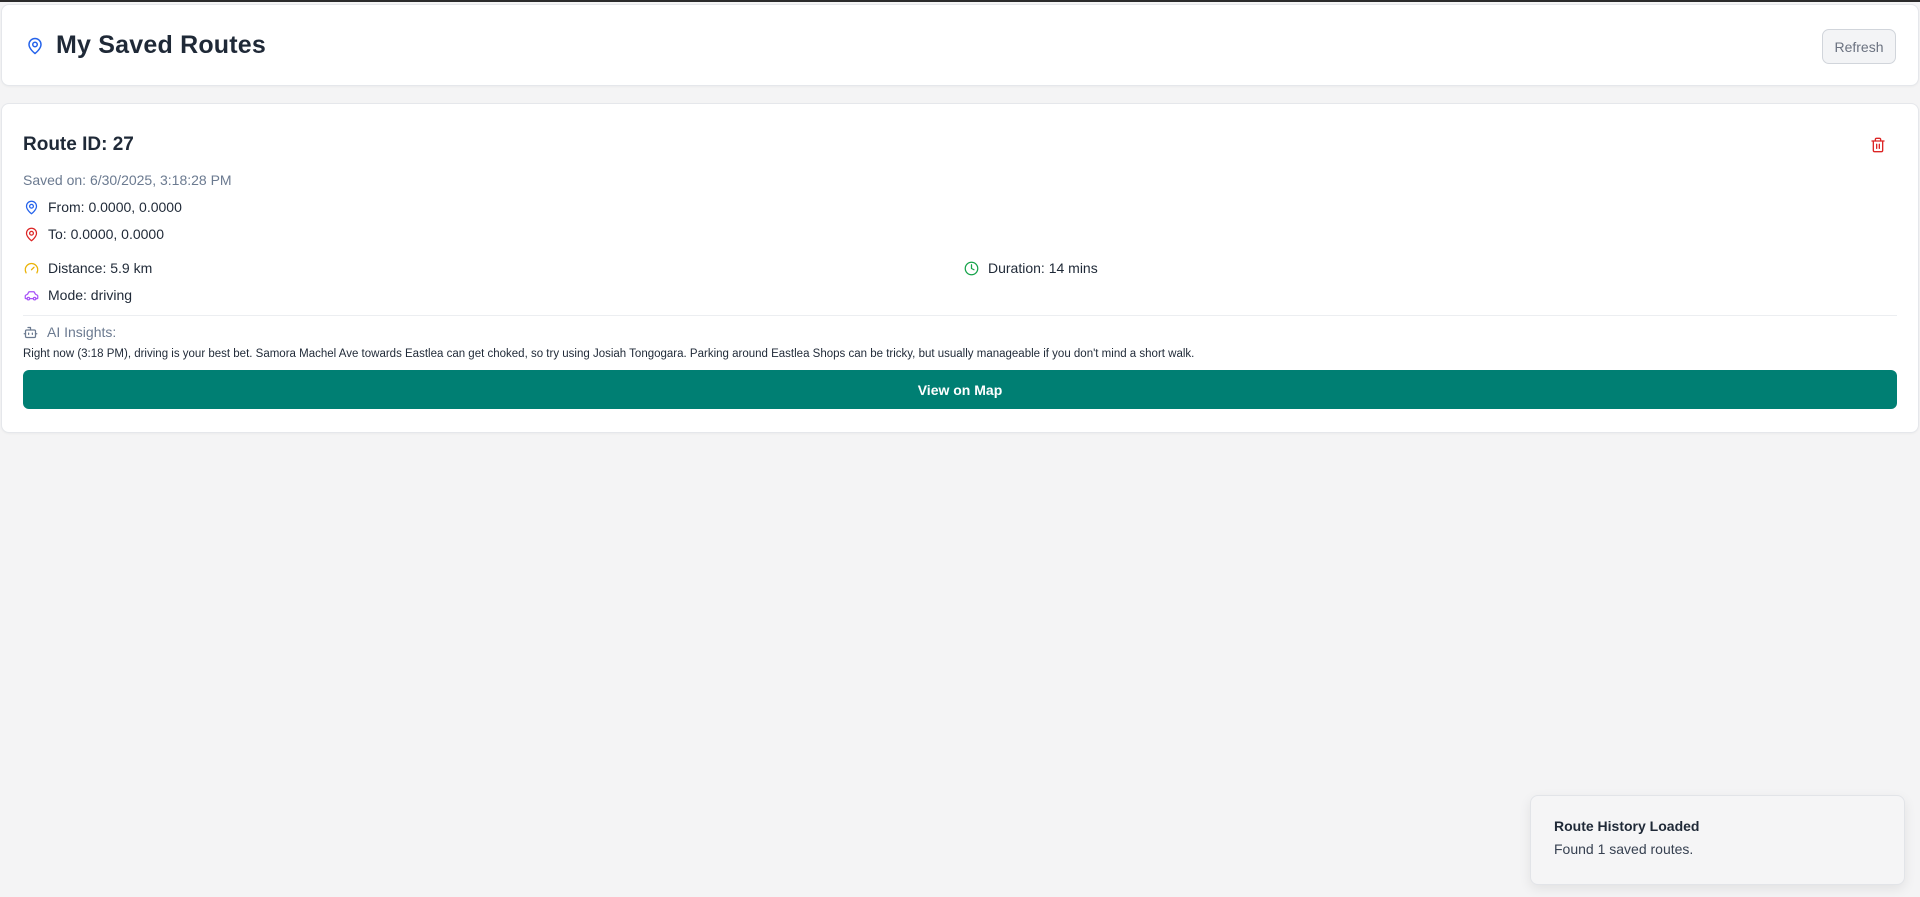  Describe the element at coordinates (31, 267) in the screenshot. I see `gauge-icon` at that location.